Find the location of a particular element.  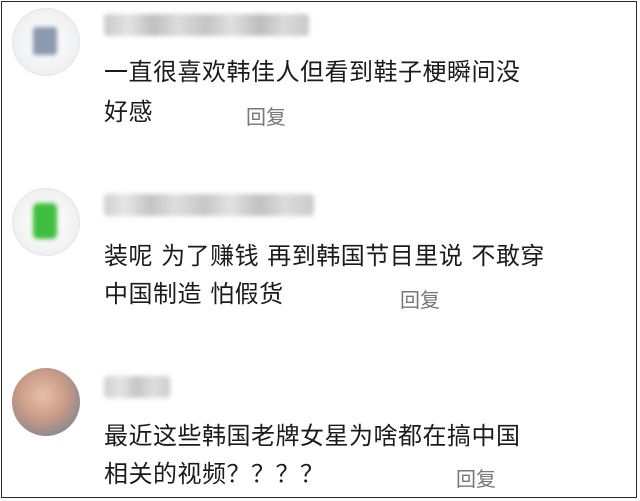

comment-text: 最近这些韩国老牌女星为啥都在搞中国 is located at coordinates (312, 436).